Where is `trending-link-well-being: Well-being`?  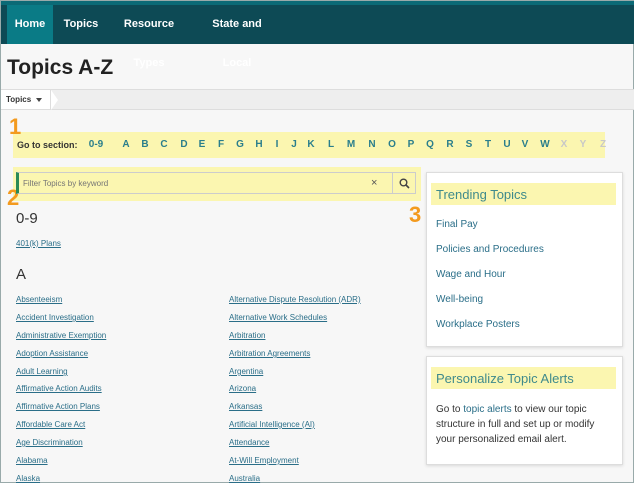
trending-link-well-being: Well-being is located at coordinates (459, 300).